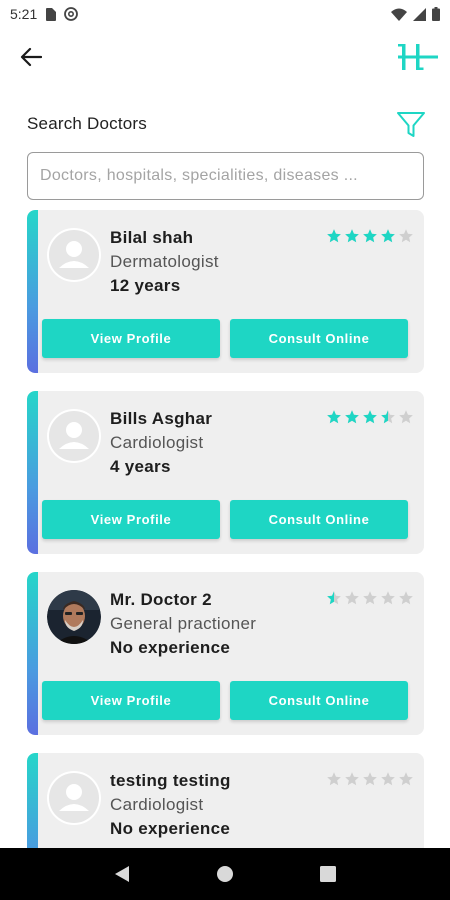 The height and width of the screenshot is (900, 450). What do you see at coordinates (225, 14) in the screenshot?
I see `status-bar: 5:21` at bounding box center [225, 14].